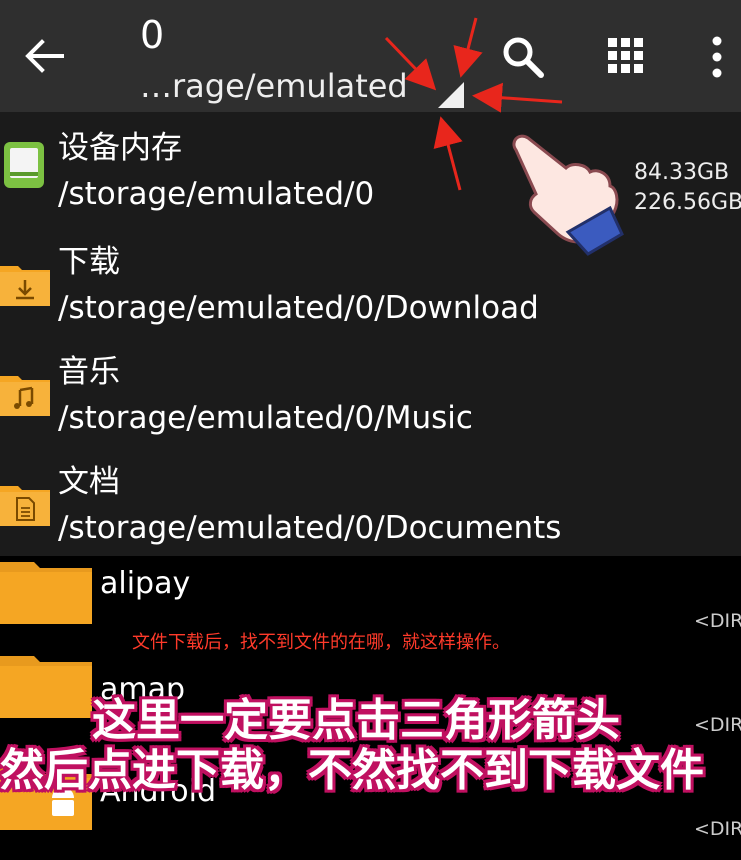 The height and width of the screenshot is (860, 741). I want to click on search-icon, so click(523, 57).